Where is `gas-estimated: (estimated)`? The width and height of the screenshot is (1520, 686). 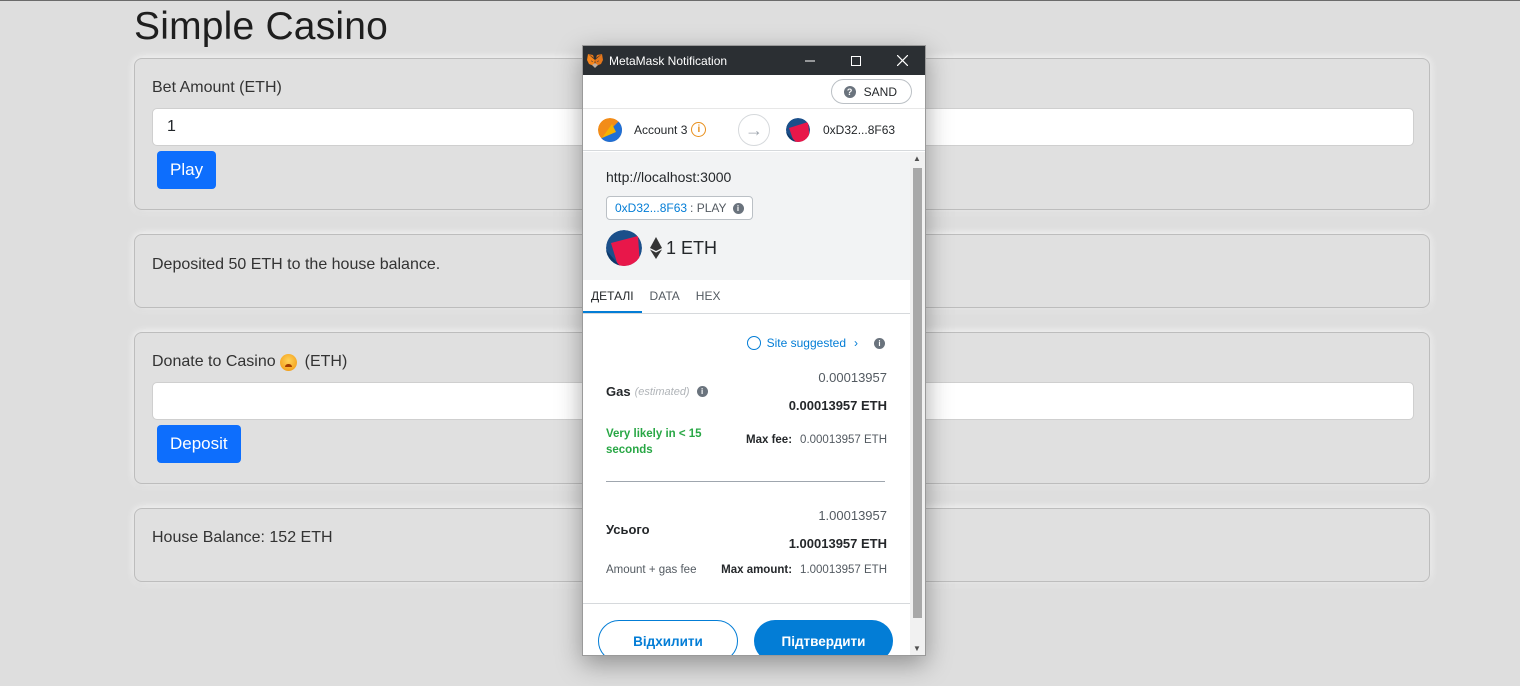
gas-estimated: (estimated) is located at coordinates (662, 391).